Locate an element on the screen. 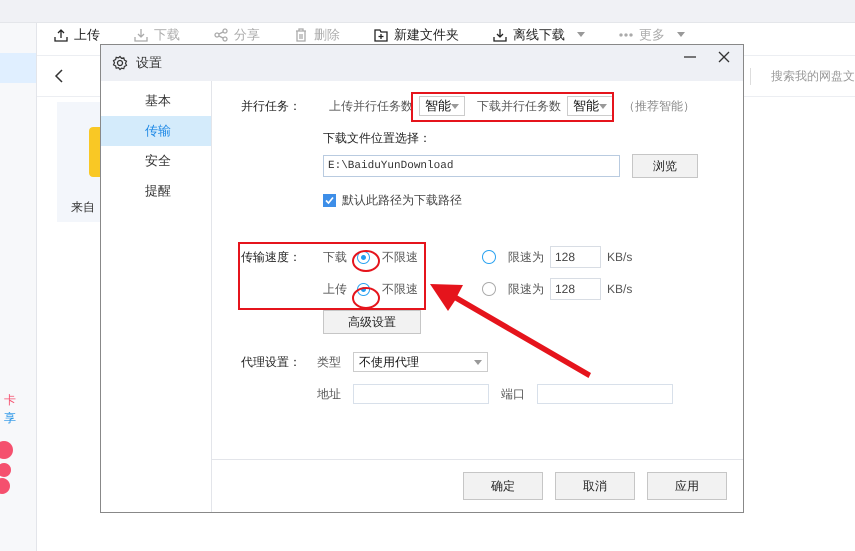  field-label: 下载 is located at coordinates (335, 257).